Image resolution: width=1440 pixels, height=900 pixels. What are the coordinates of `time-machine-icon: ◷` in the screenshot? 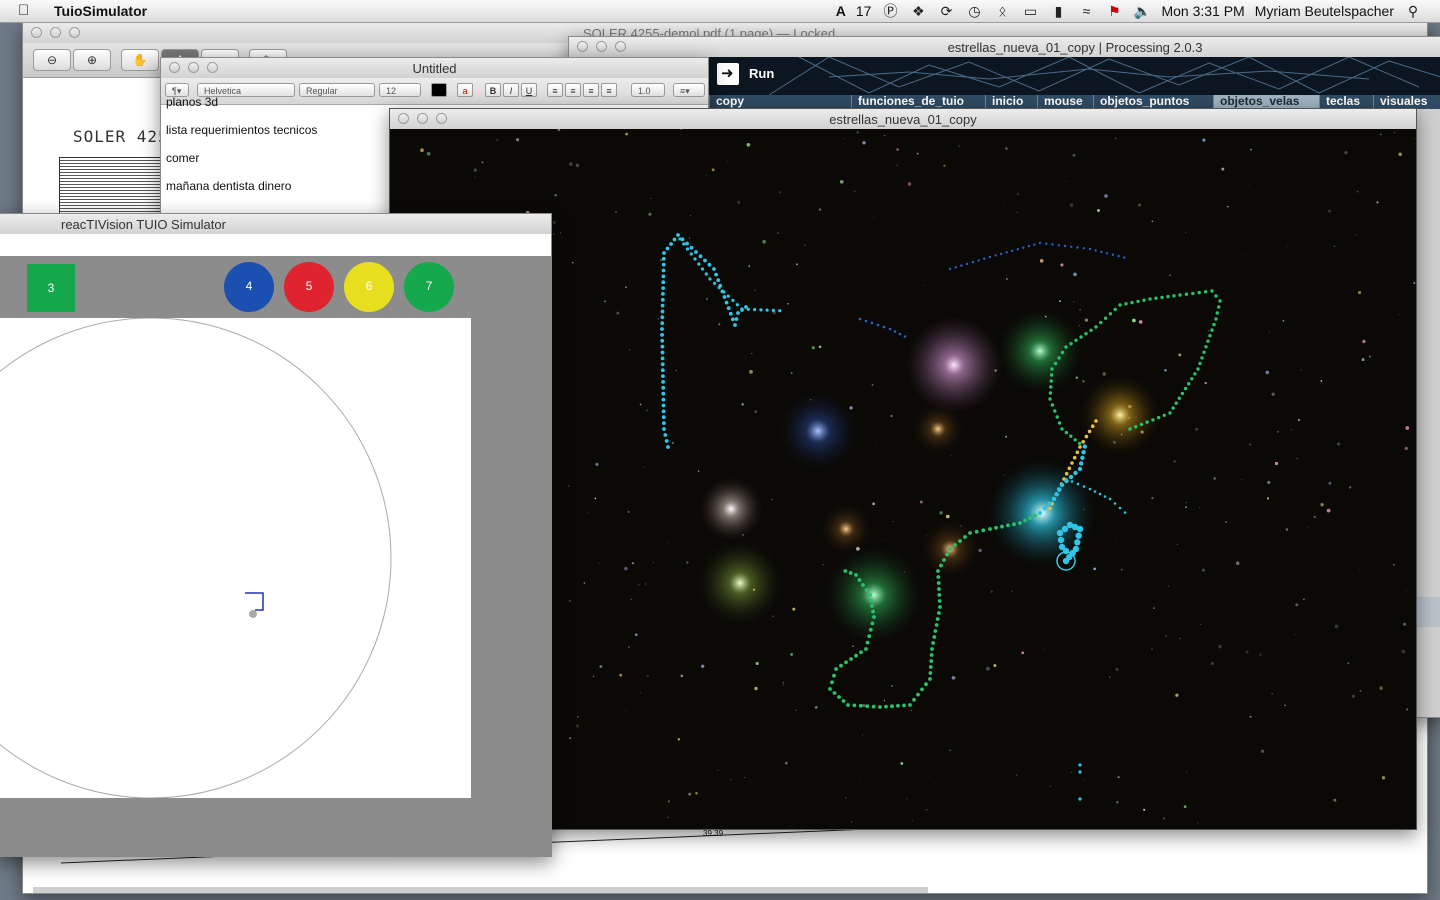 It's located at (974, 11).